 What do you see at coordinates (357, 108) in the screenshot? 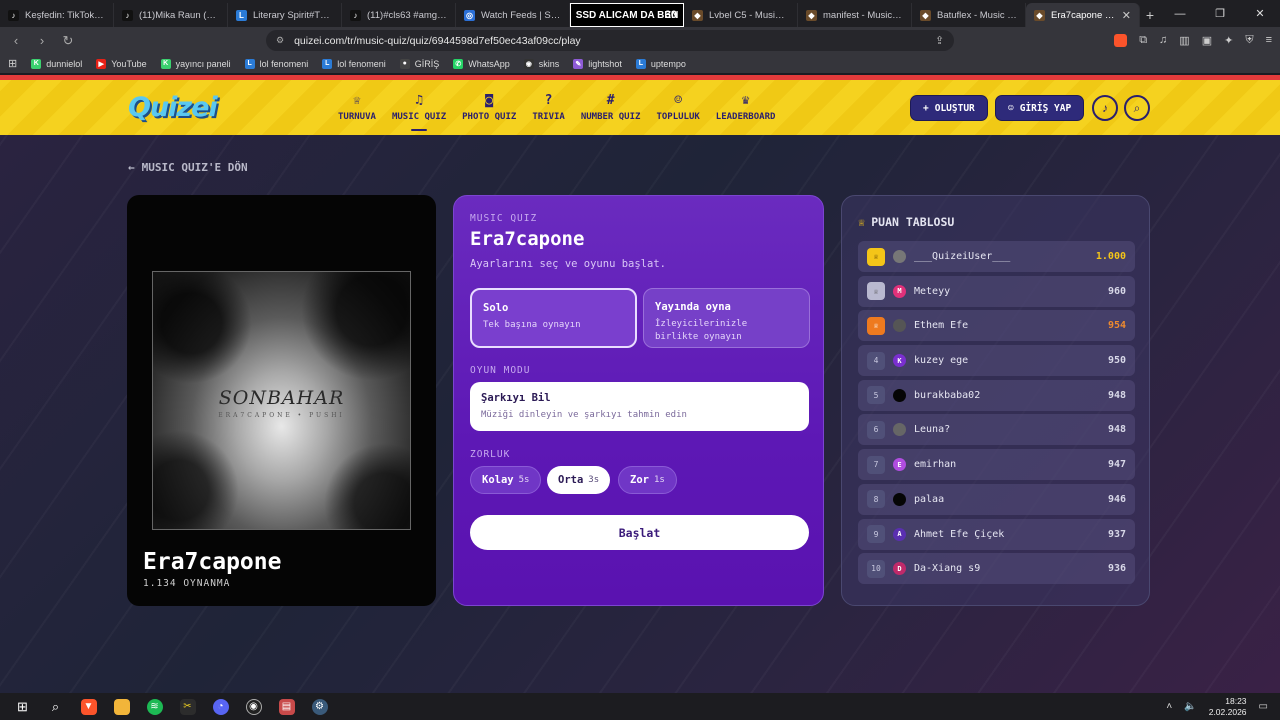
I see `nav-item-turnuva: ♕ TURNUVA` at bounding box center [357, 108].